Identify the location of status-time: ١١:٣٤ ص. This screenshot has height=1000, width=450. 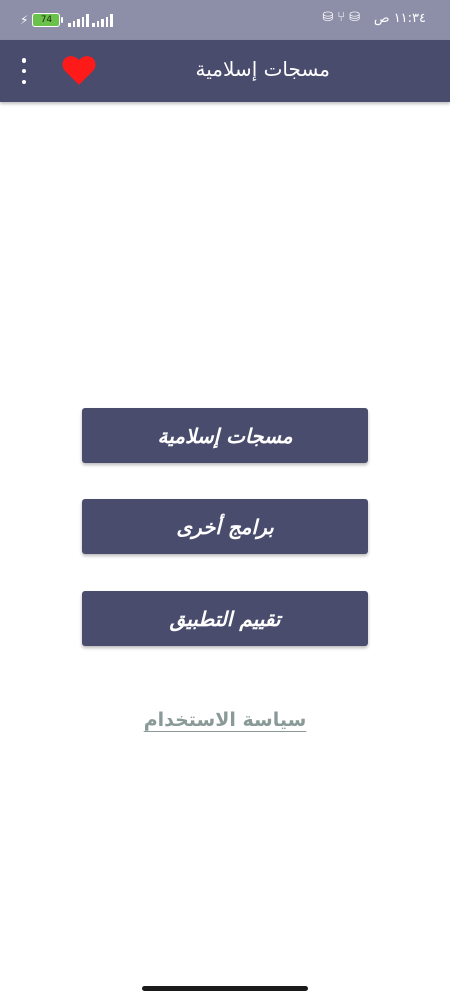
(399, 18).